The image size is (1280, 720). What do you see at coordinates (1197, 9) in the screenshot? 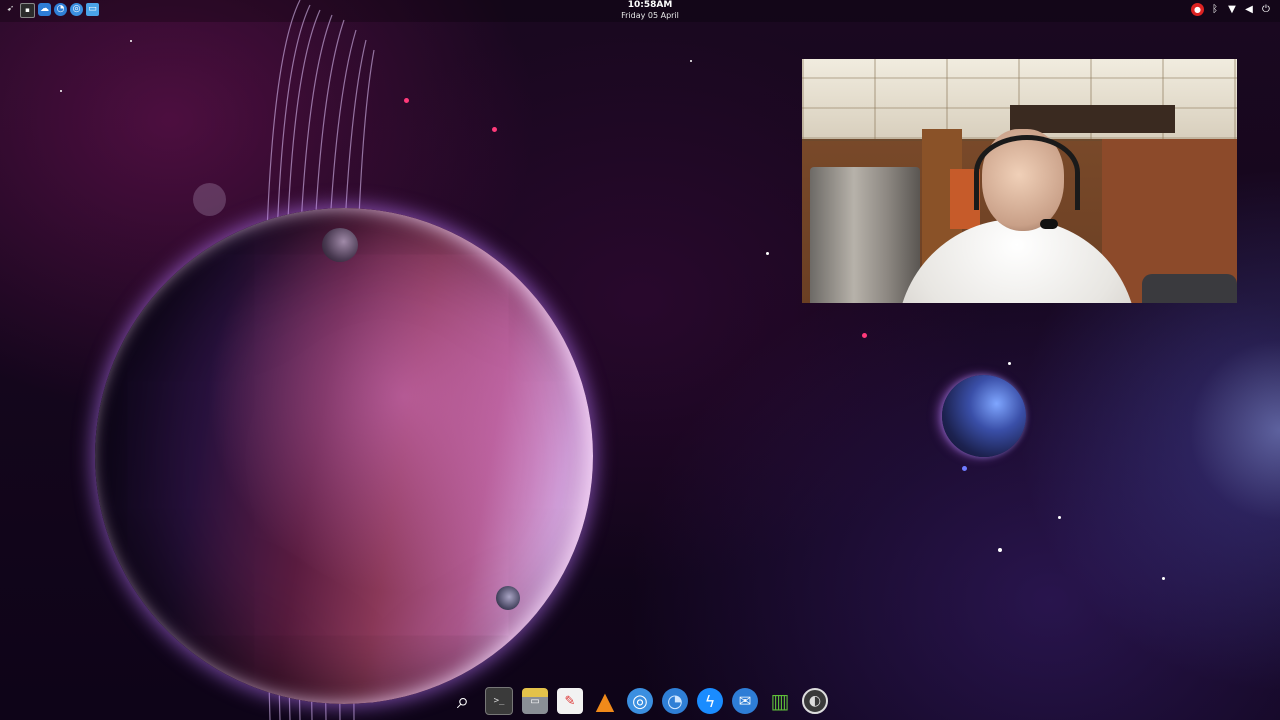
I see `recording-icon: ●` at bounding box center [1197, 9].